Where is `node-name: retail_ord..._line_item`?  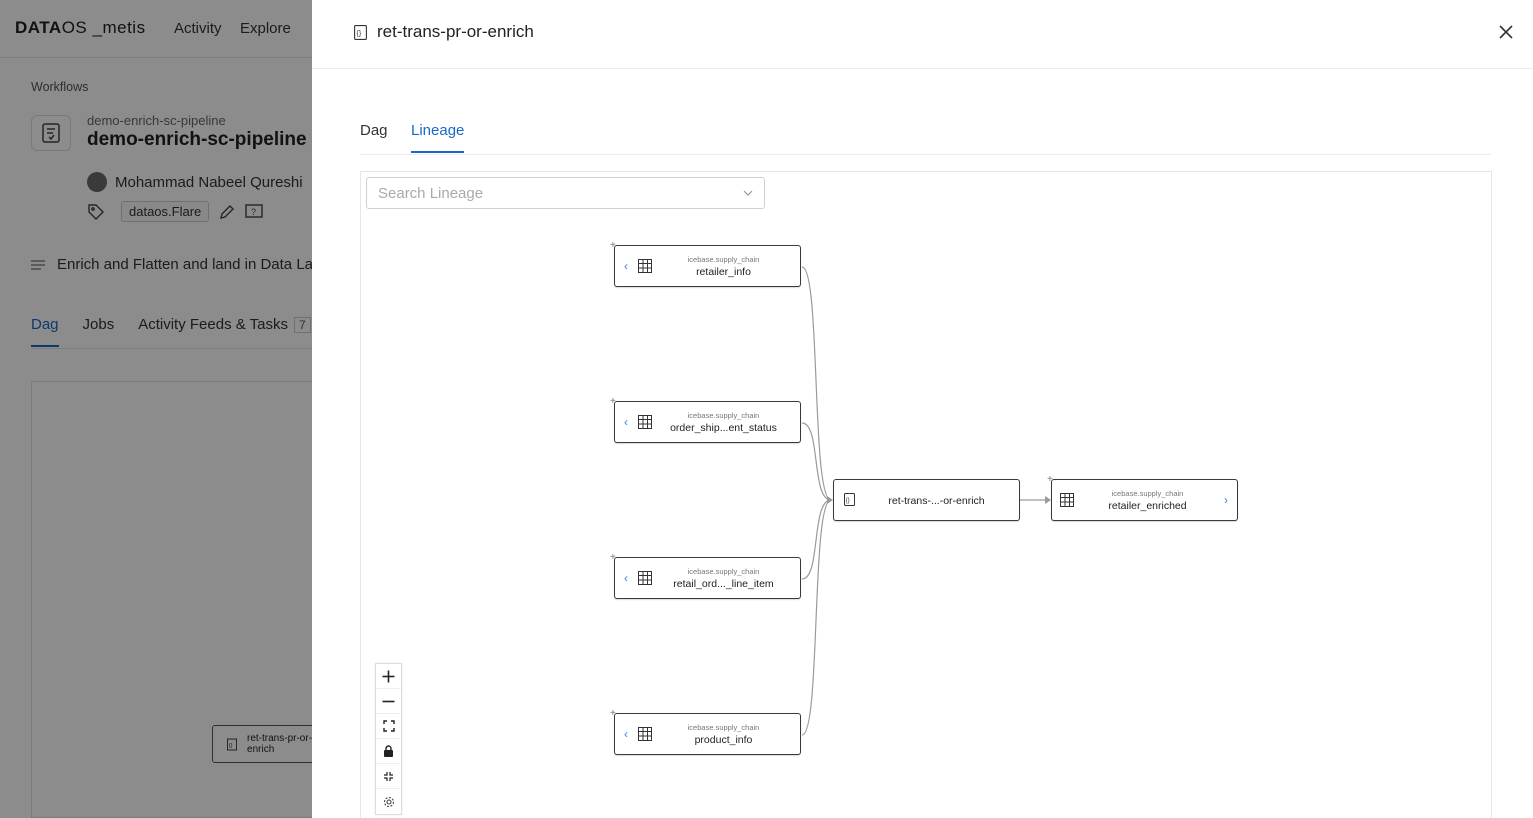 node-name: retail_ord..._line_item is located at coordinates (723, 584).